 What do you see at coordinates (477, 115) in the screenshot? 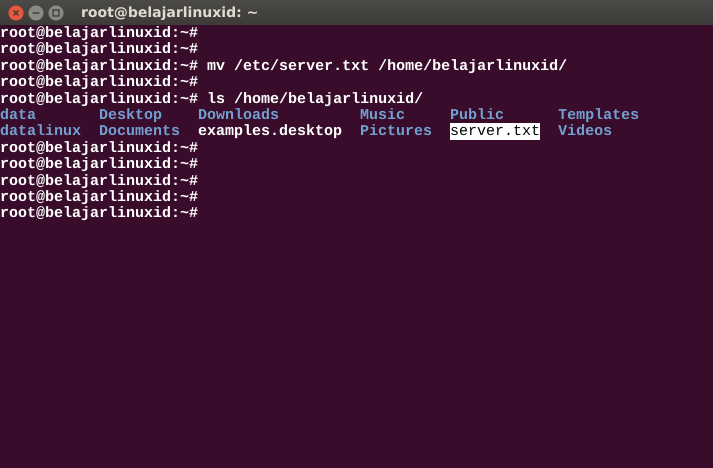
I see `directory-name: Public` at bounding box center [477, 115].